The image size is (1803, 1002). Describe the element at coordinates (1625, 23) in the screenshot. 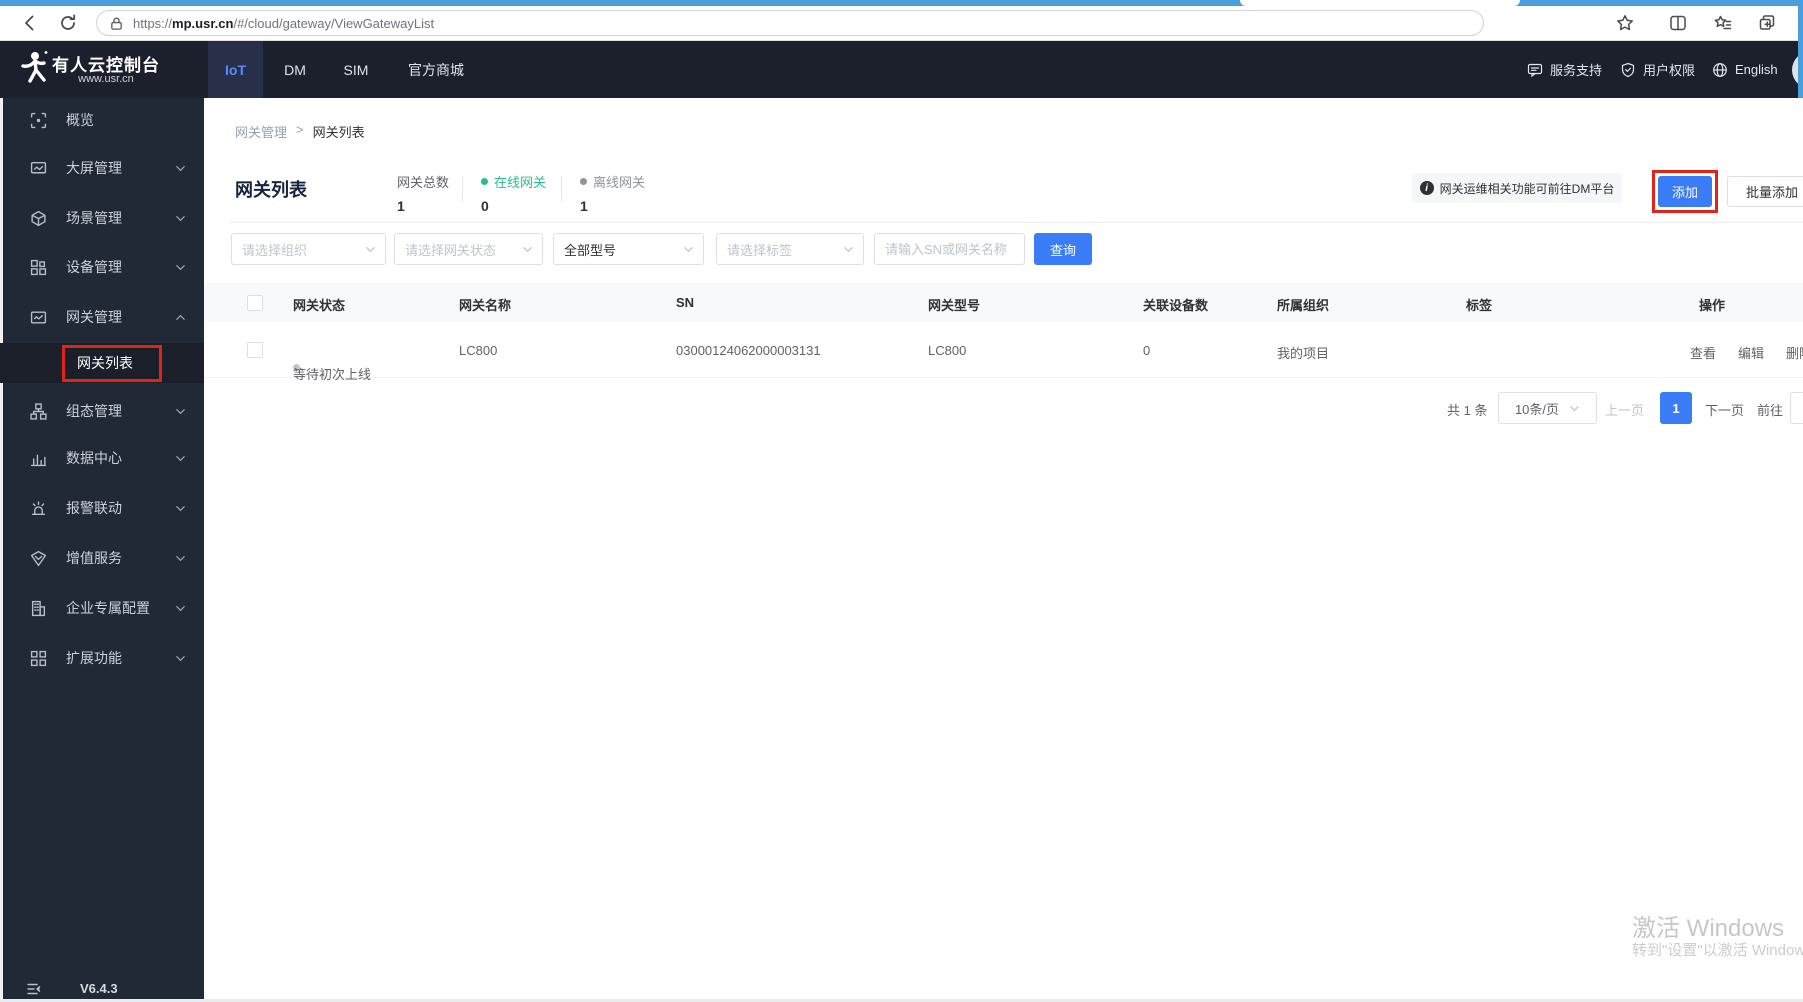

I see `favorite-star-icon` at that location.